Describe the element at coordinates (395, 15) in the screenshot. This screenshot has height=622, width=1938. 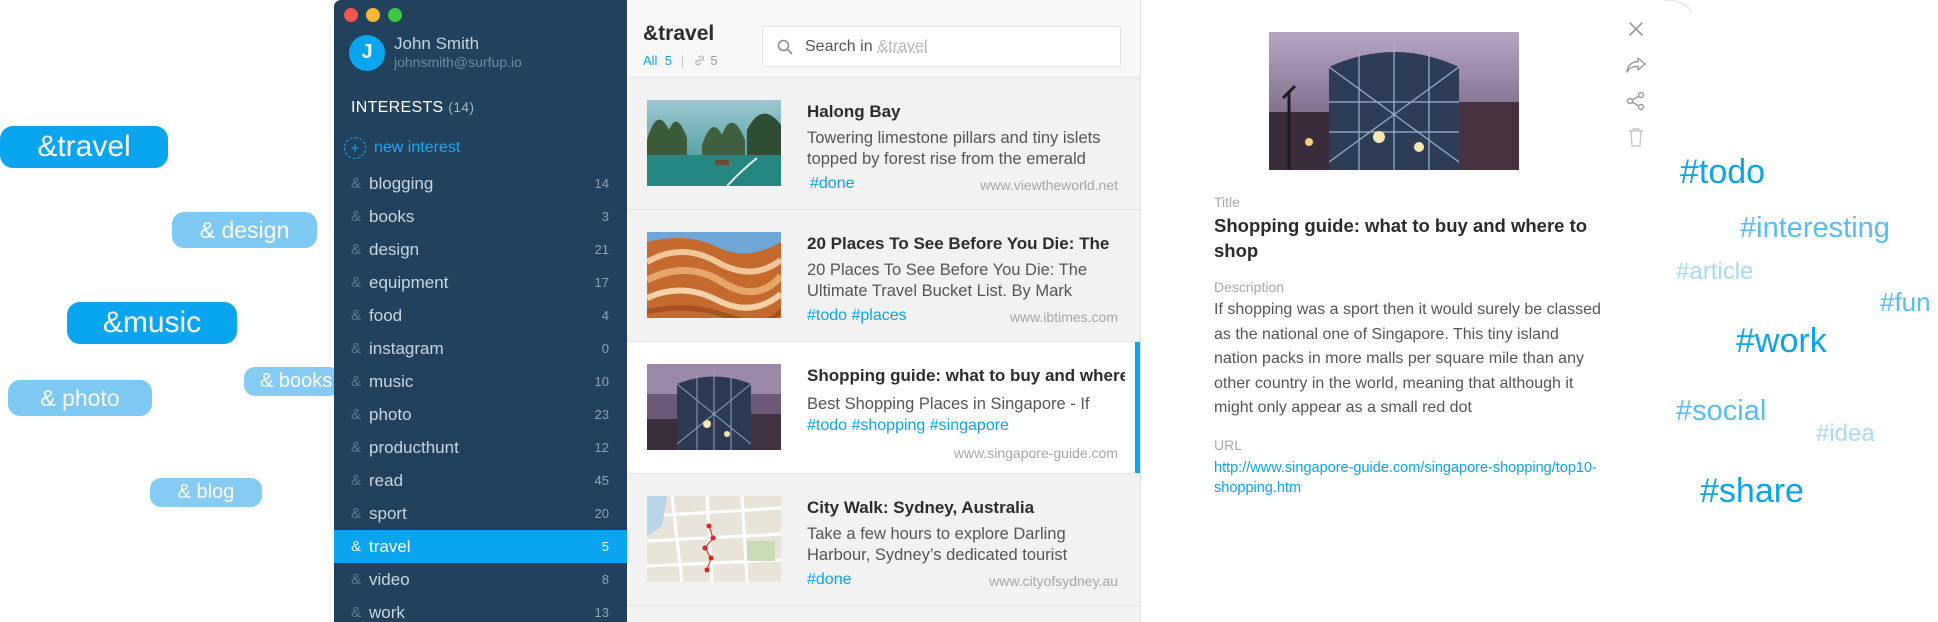
I see `window-maximize-button` at that location.